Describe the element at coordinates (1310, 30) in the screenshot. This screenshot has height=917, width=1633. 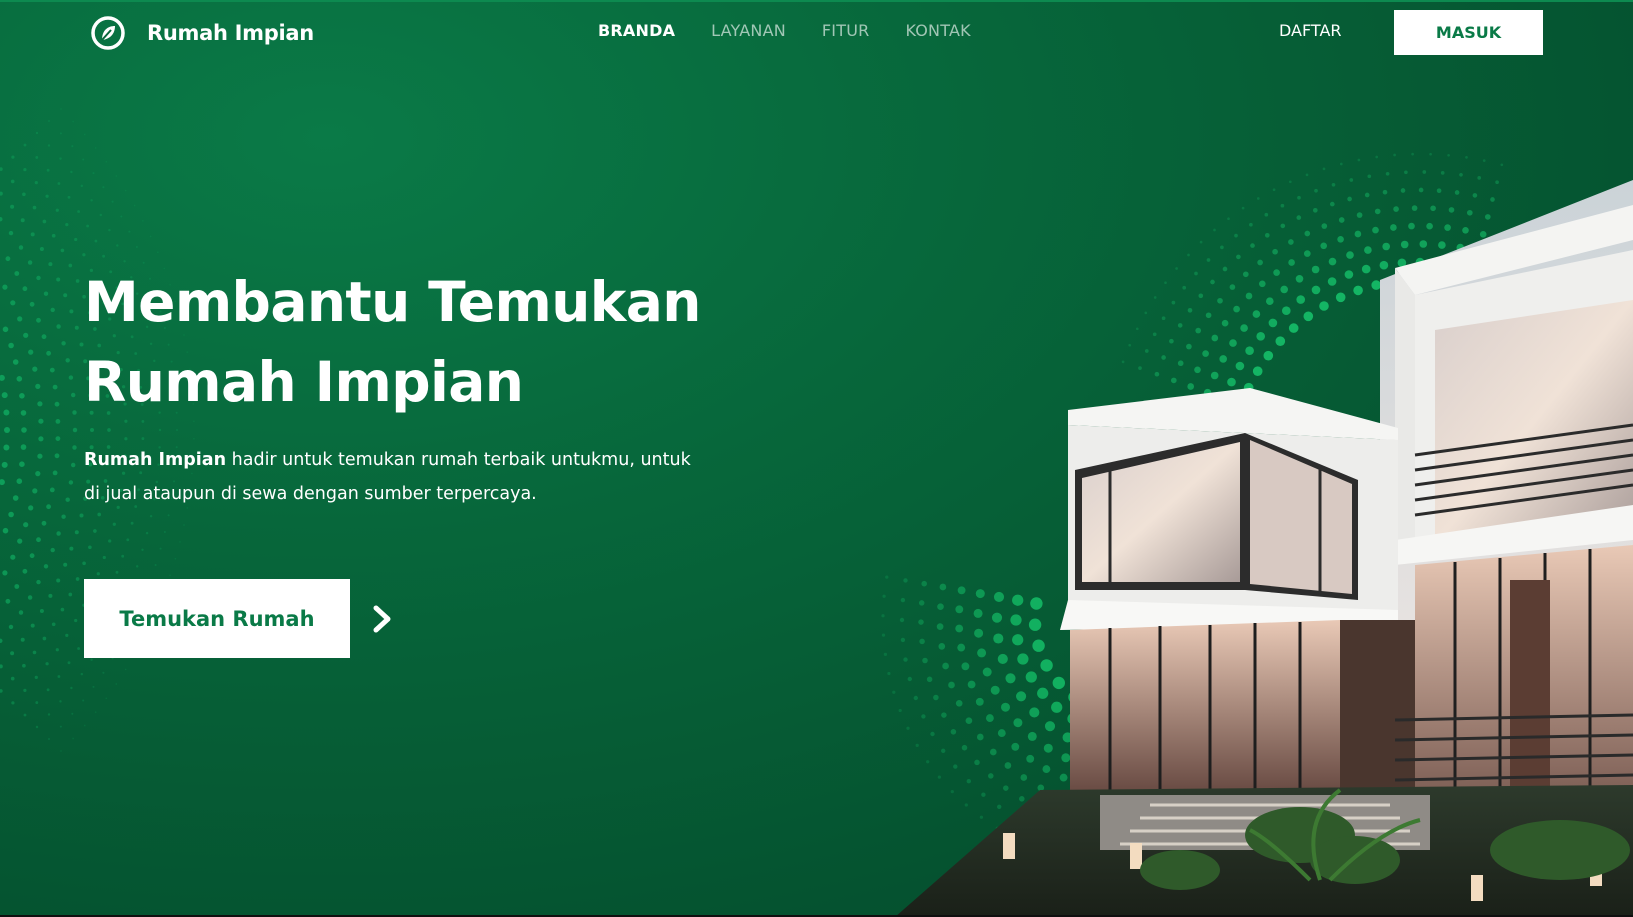
I see `register-link: DAFTAR` at that location.